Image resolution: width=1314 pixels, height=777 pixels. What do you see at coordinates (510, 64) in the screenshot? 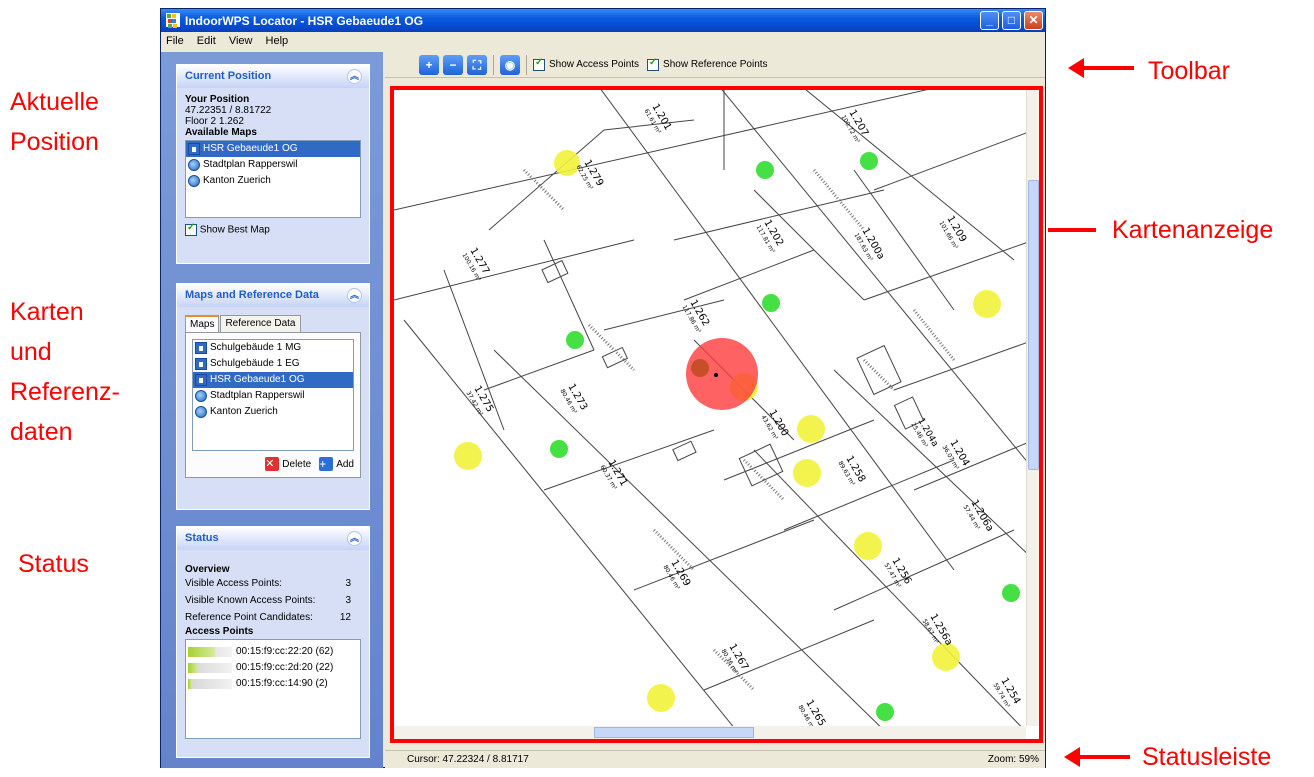
I see `locate-icon: ◉` at bounding box center [510, 64].